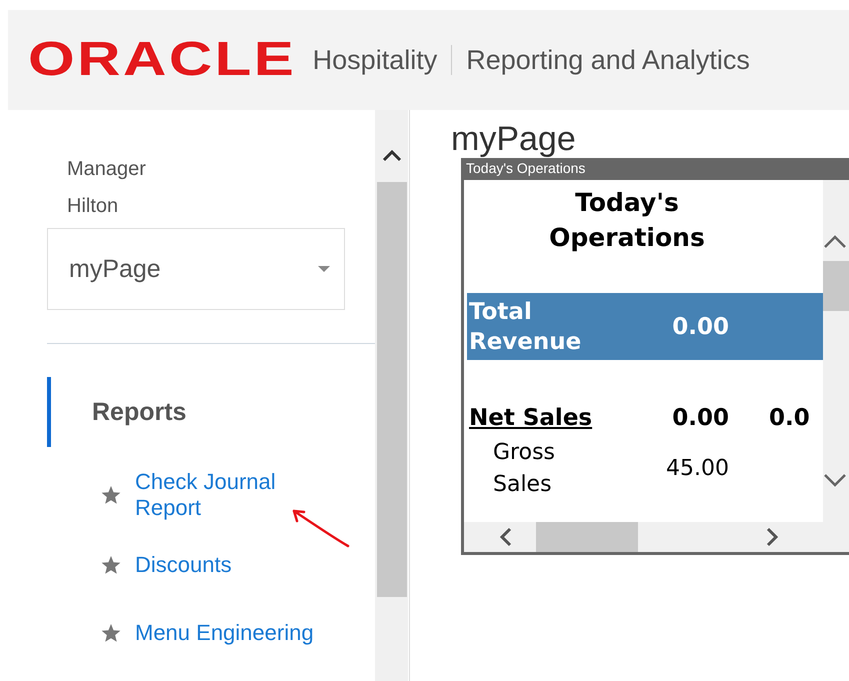 The image size is (849, 681). What do you see at coordinates (162, 60) in the screenshot?
I see `logo: ORACLE` at bounding box center [162, 60].